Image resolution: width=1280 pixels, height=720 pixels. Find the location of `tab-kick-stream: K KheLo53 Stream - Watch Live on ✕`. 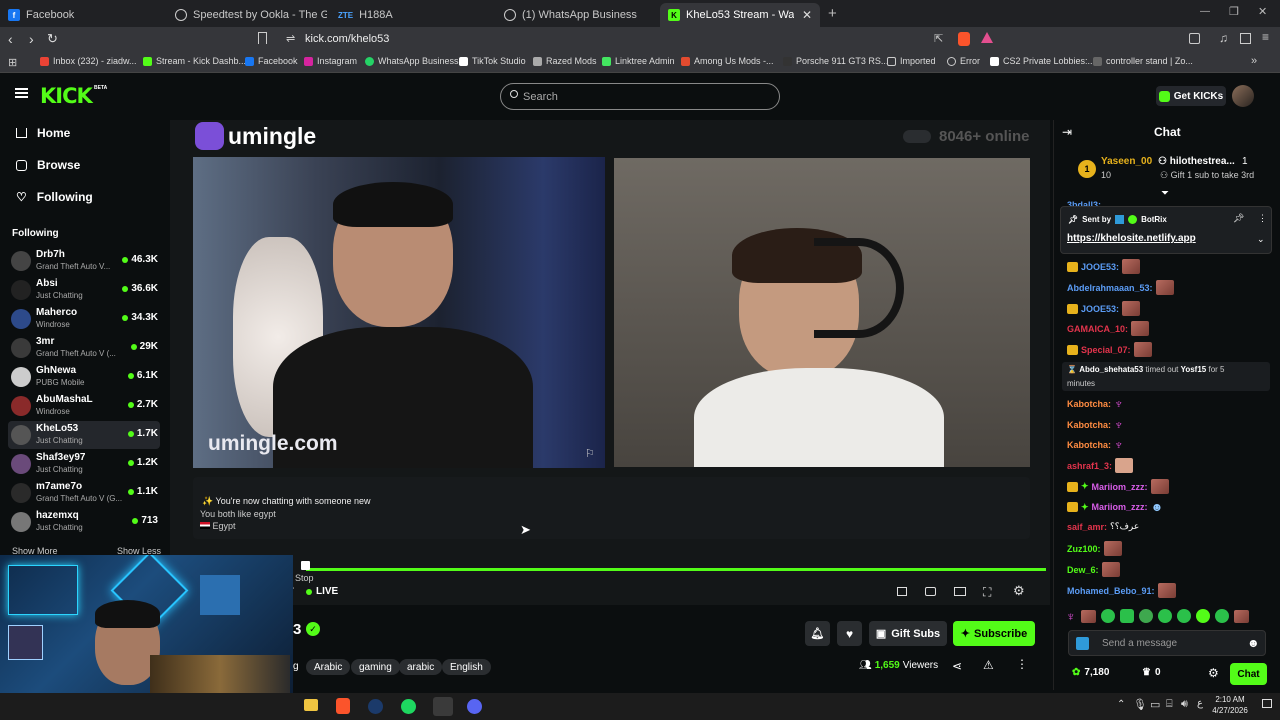

tab-kick-stream: K KheLo53 Stream - Watch Live on ✕ is located at coordinates (740, 15).